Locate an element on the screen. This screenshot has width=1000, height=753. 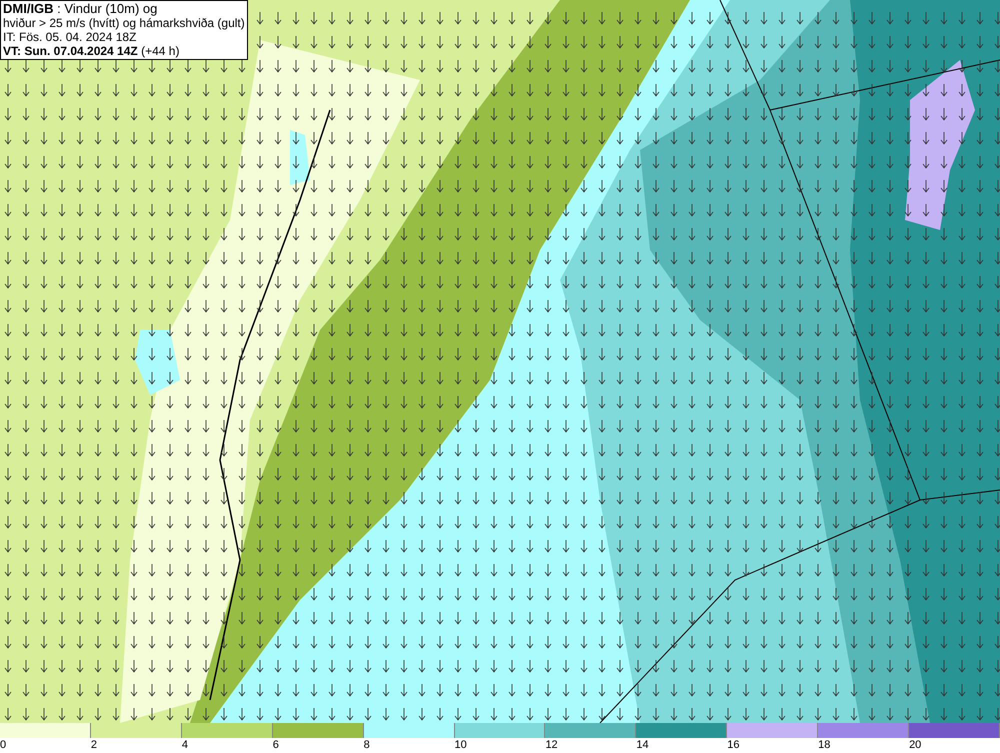
legend-label: 12 is located at coordinates (551, 745).